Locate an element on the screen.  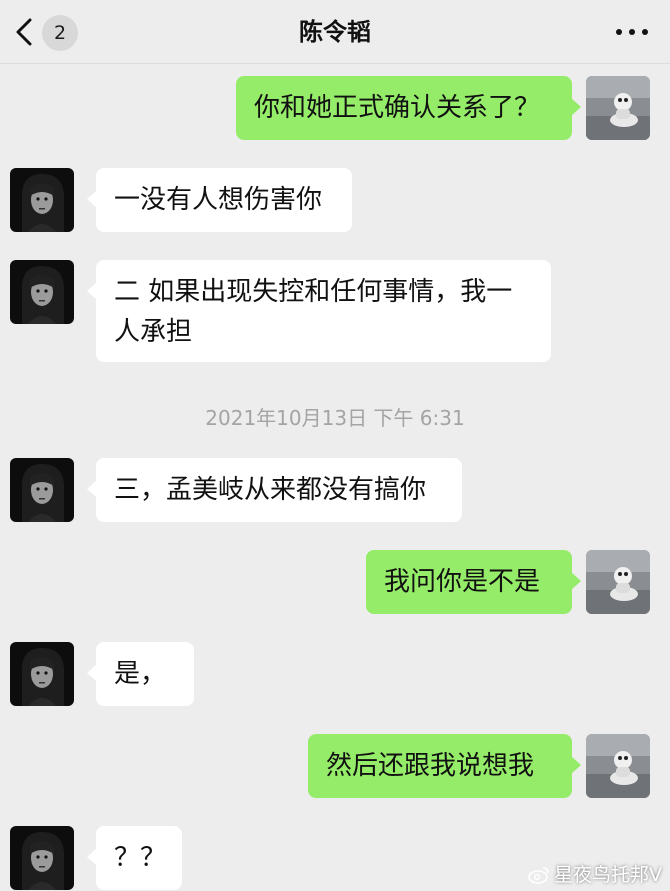
incoming-message: 是， is located at coordinates (140, 674).